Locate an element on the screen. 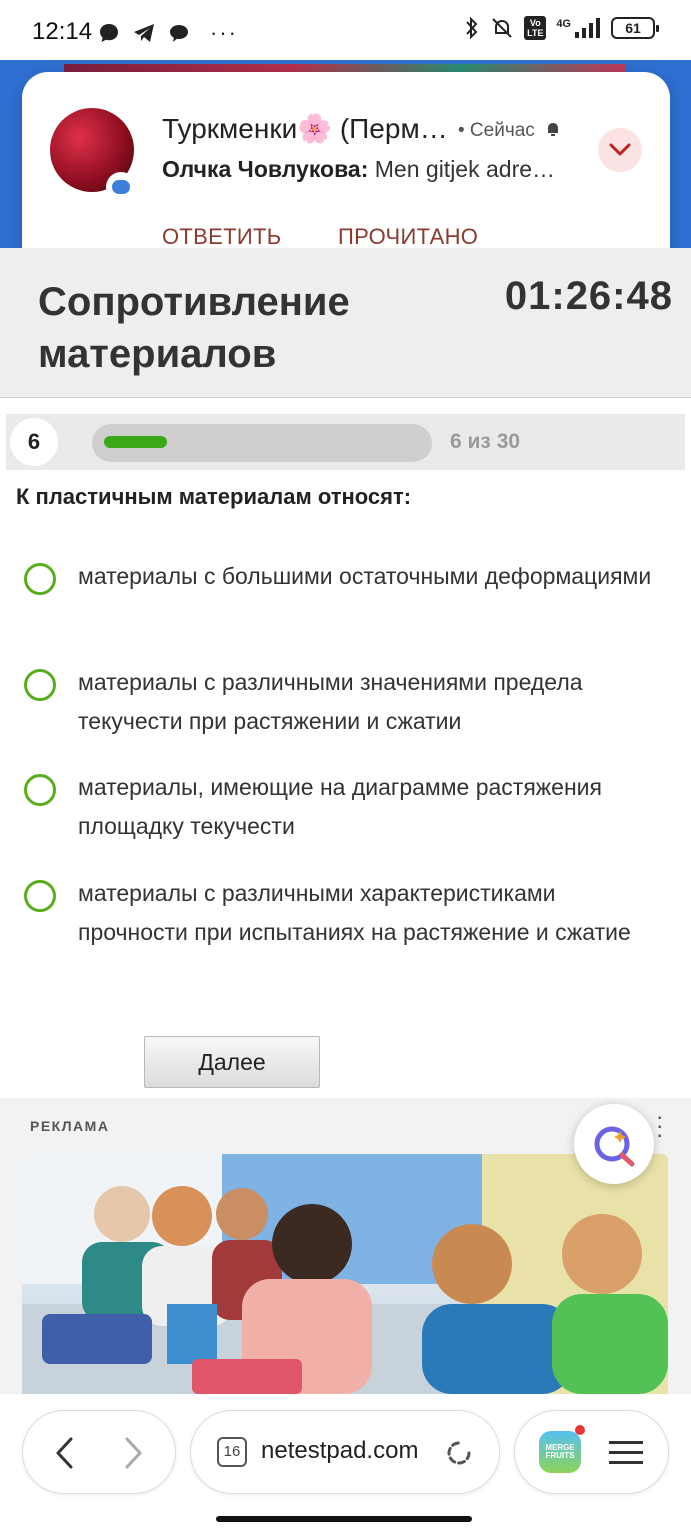 The width and height of the screenshot is (691, 1536). volte-icon: Vo LTE is located at coordinates (535, 28).